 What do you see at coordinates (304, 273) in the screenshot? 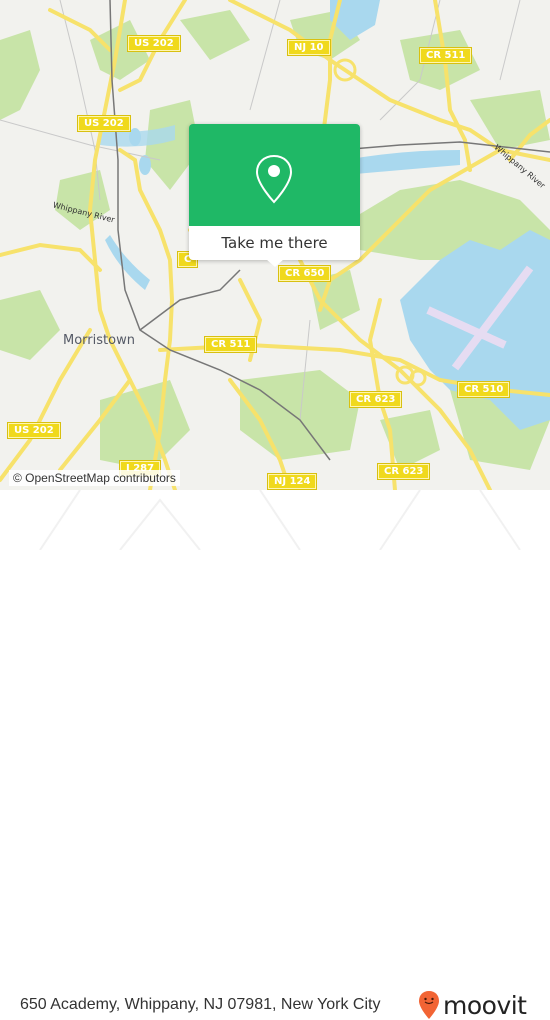
I see `route-shield: CR 650` at bounding box center [304, 273].